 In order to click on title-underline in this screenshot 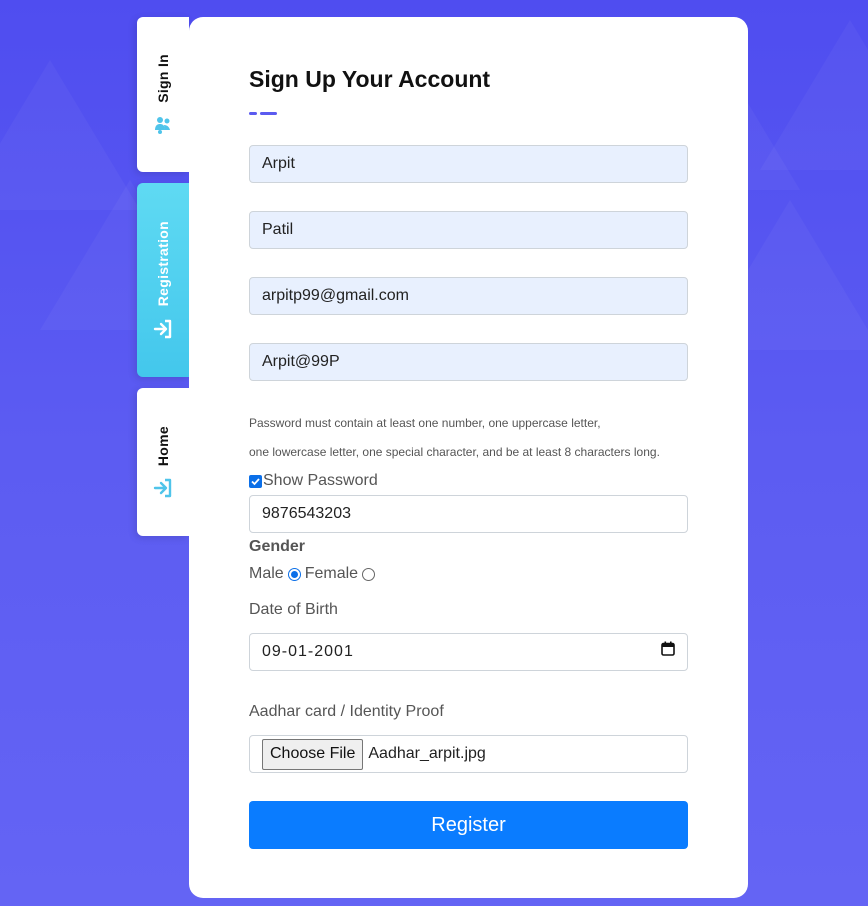, I will do `click(263, 113)`.